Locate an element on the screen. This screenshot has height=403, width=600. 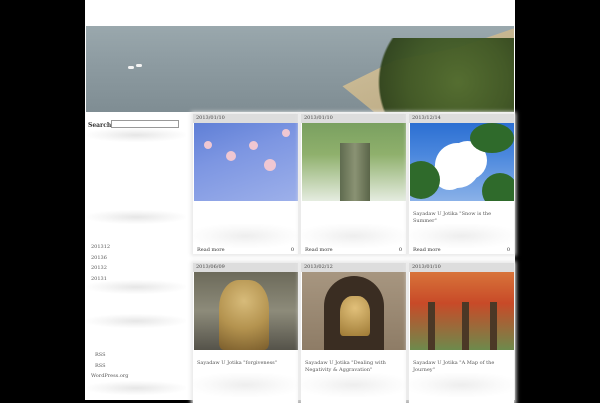
meta-list: RSS RSS WordPress.org is located at coordinates (109, 366).